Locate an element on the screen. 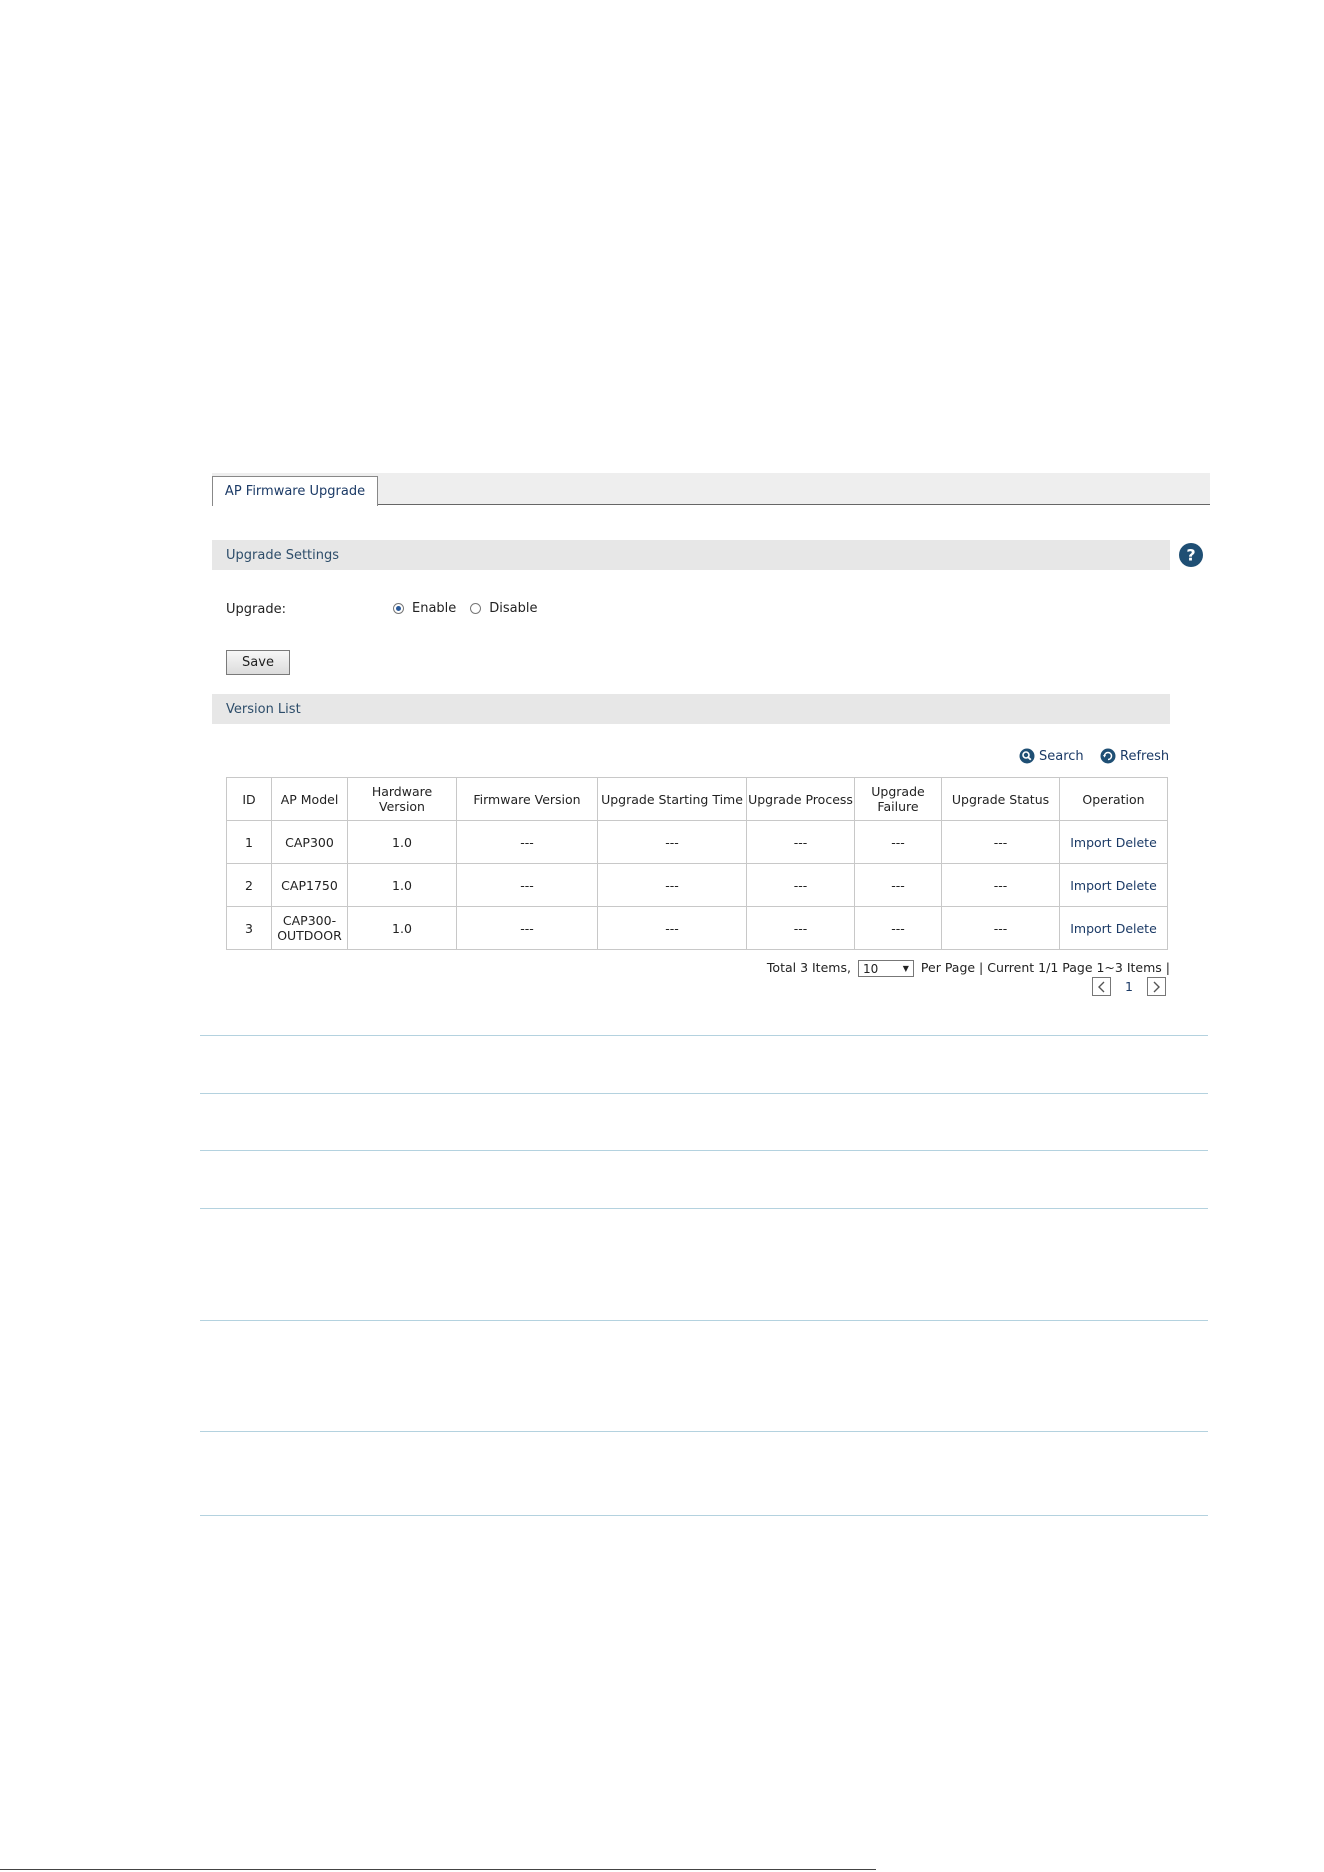 This screenshot has width=1324, height=1872. column-header: Firmware Version is located at coordinates (527, 799).